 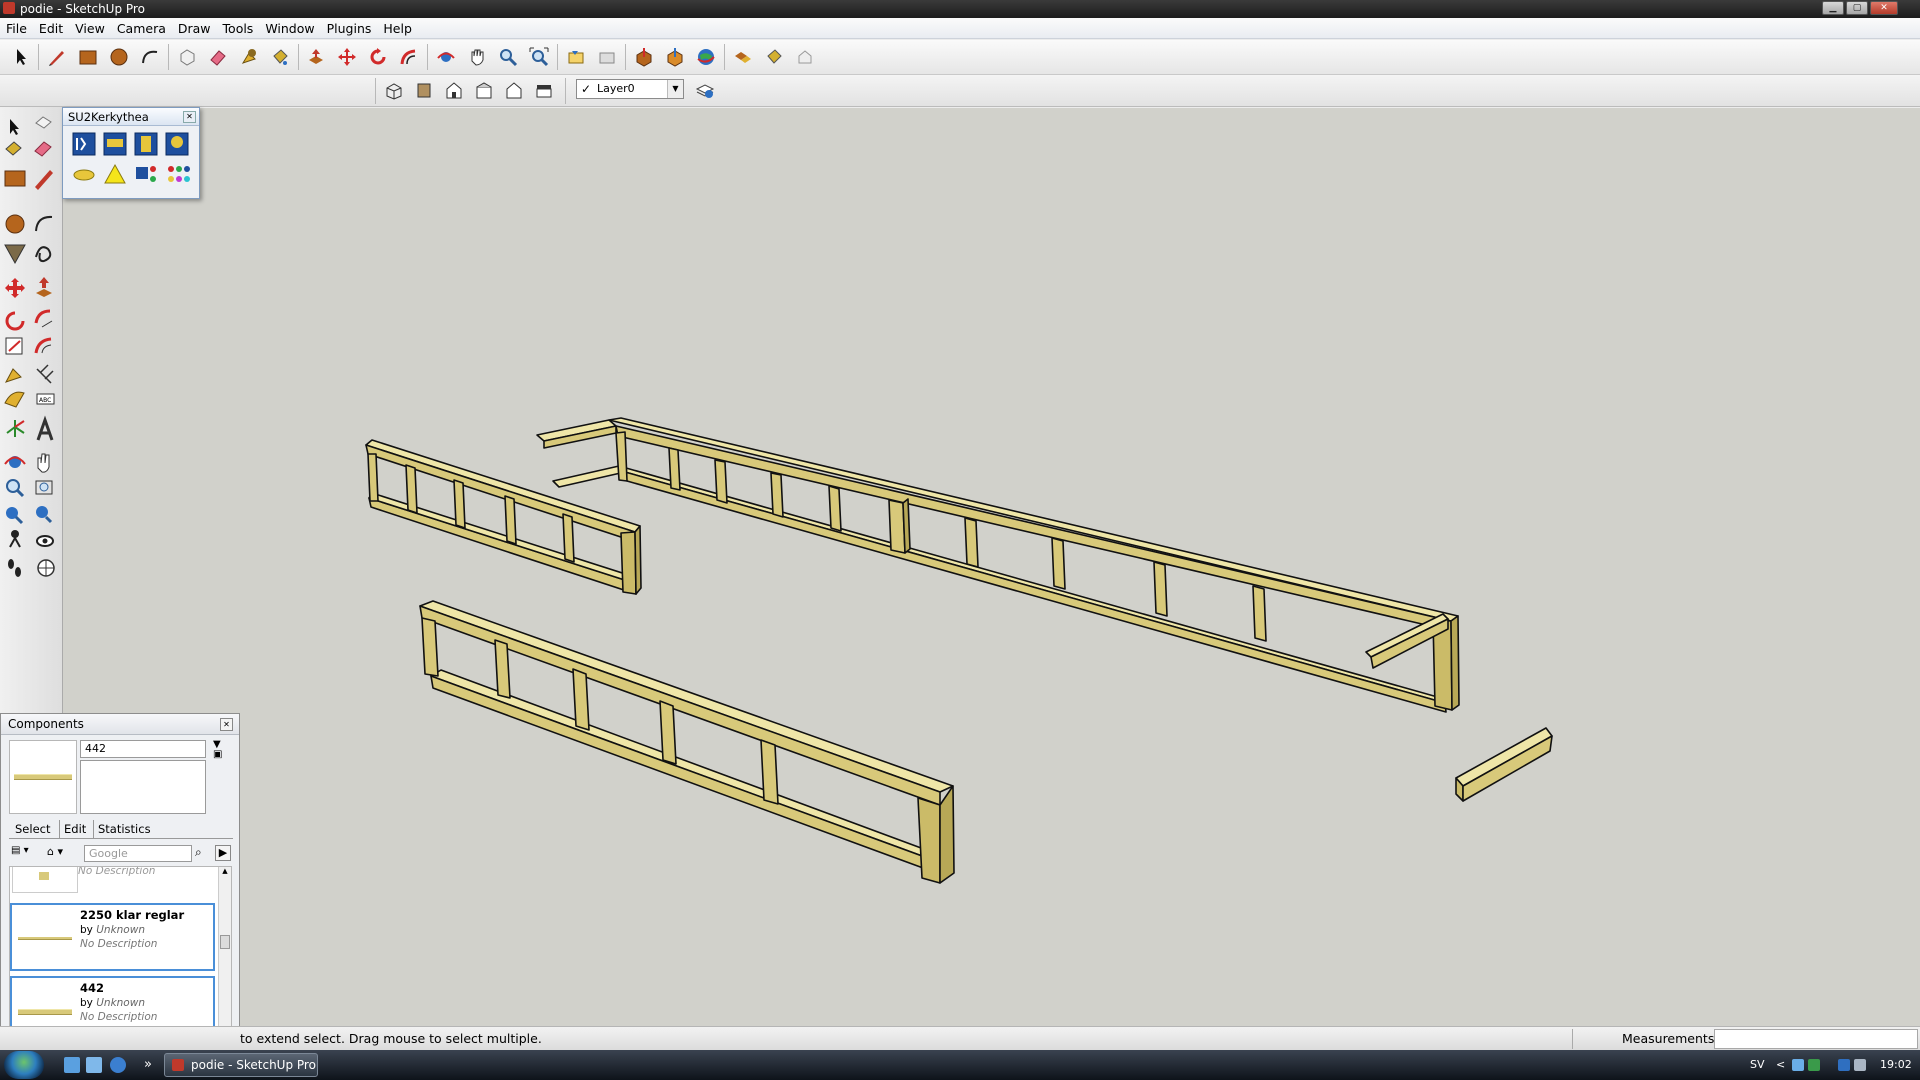 What do you see at coordinates (203, 853) in the screenshot?
I see `search-icon: ⌕` at bounding box center [203, 853].